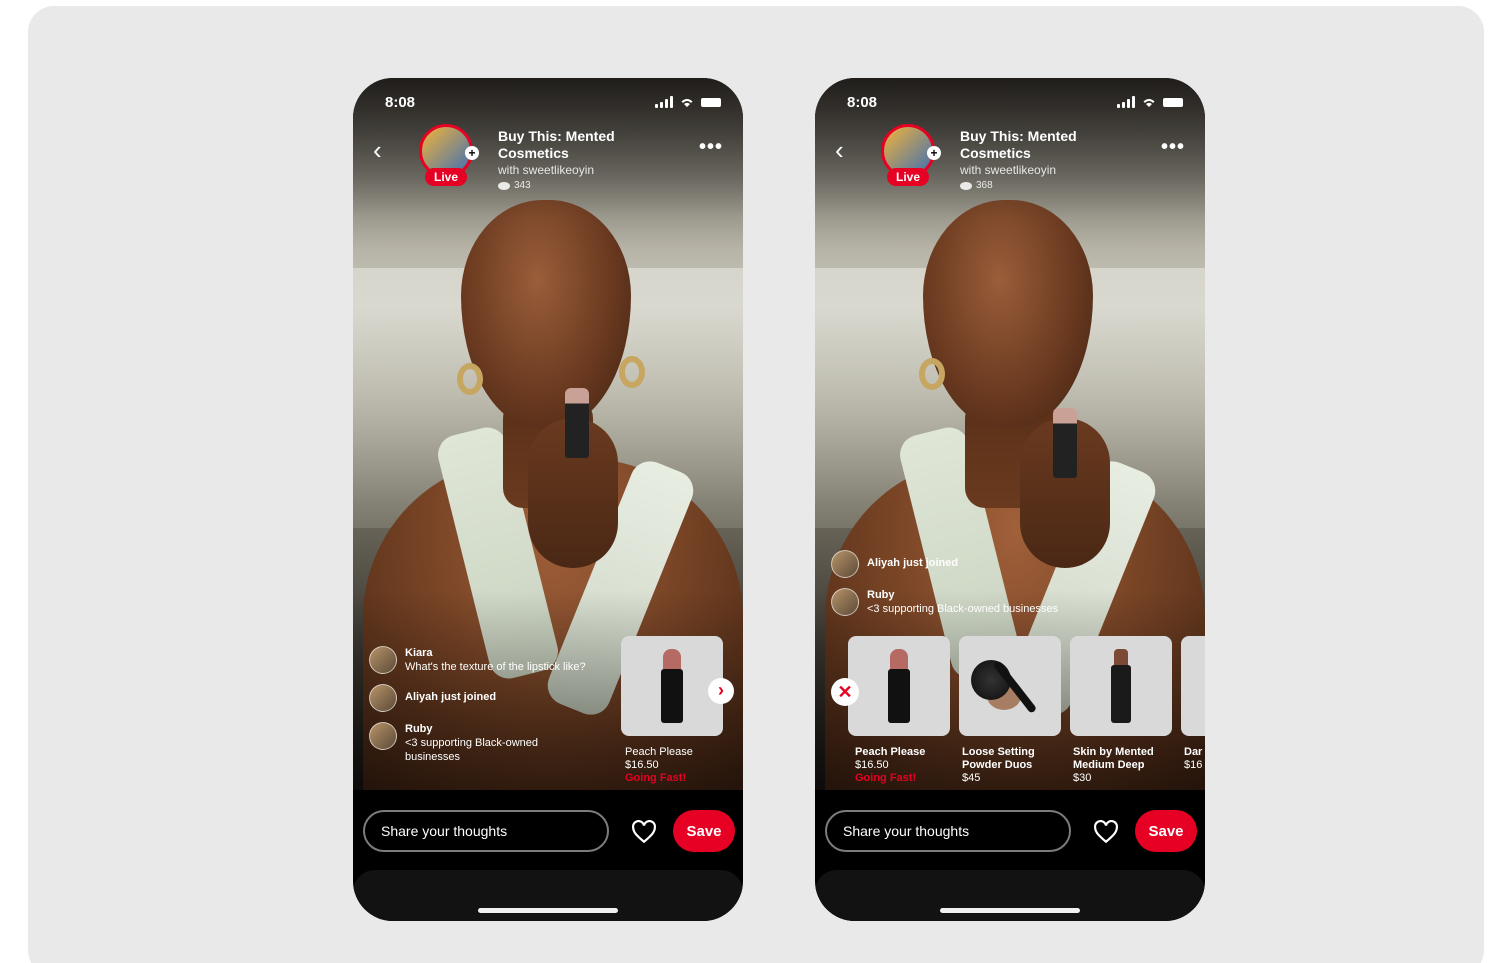 This screenshot has height=963, width=1499. I want to click on foundation-stick-product-image, so click(1121, 686).